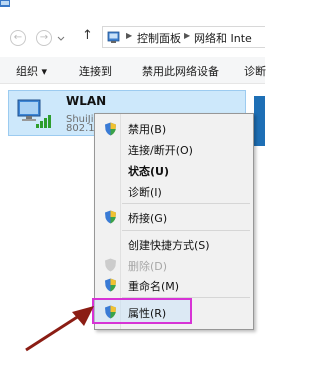 This screenshot has width=320, height=367. Describe the element at coordinates (59, 329) in the screenshot. I see `pointer-arrow-icon` at that location.